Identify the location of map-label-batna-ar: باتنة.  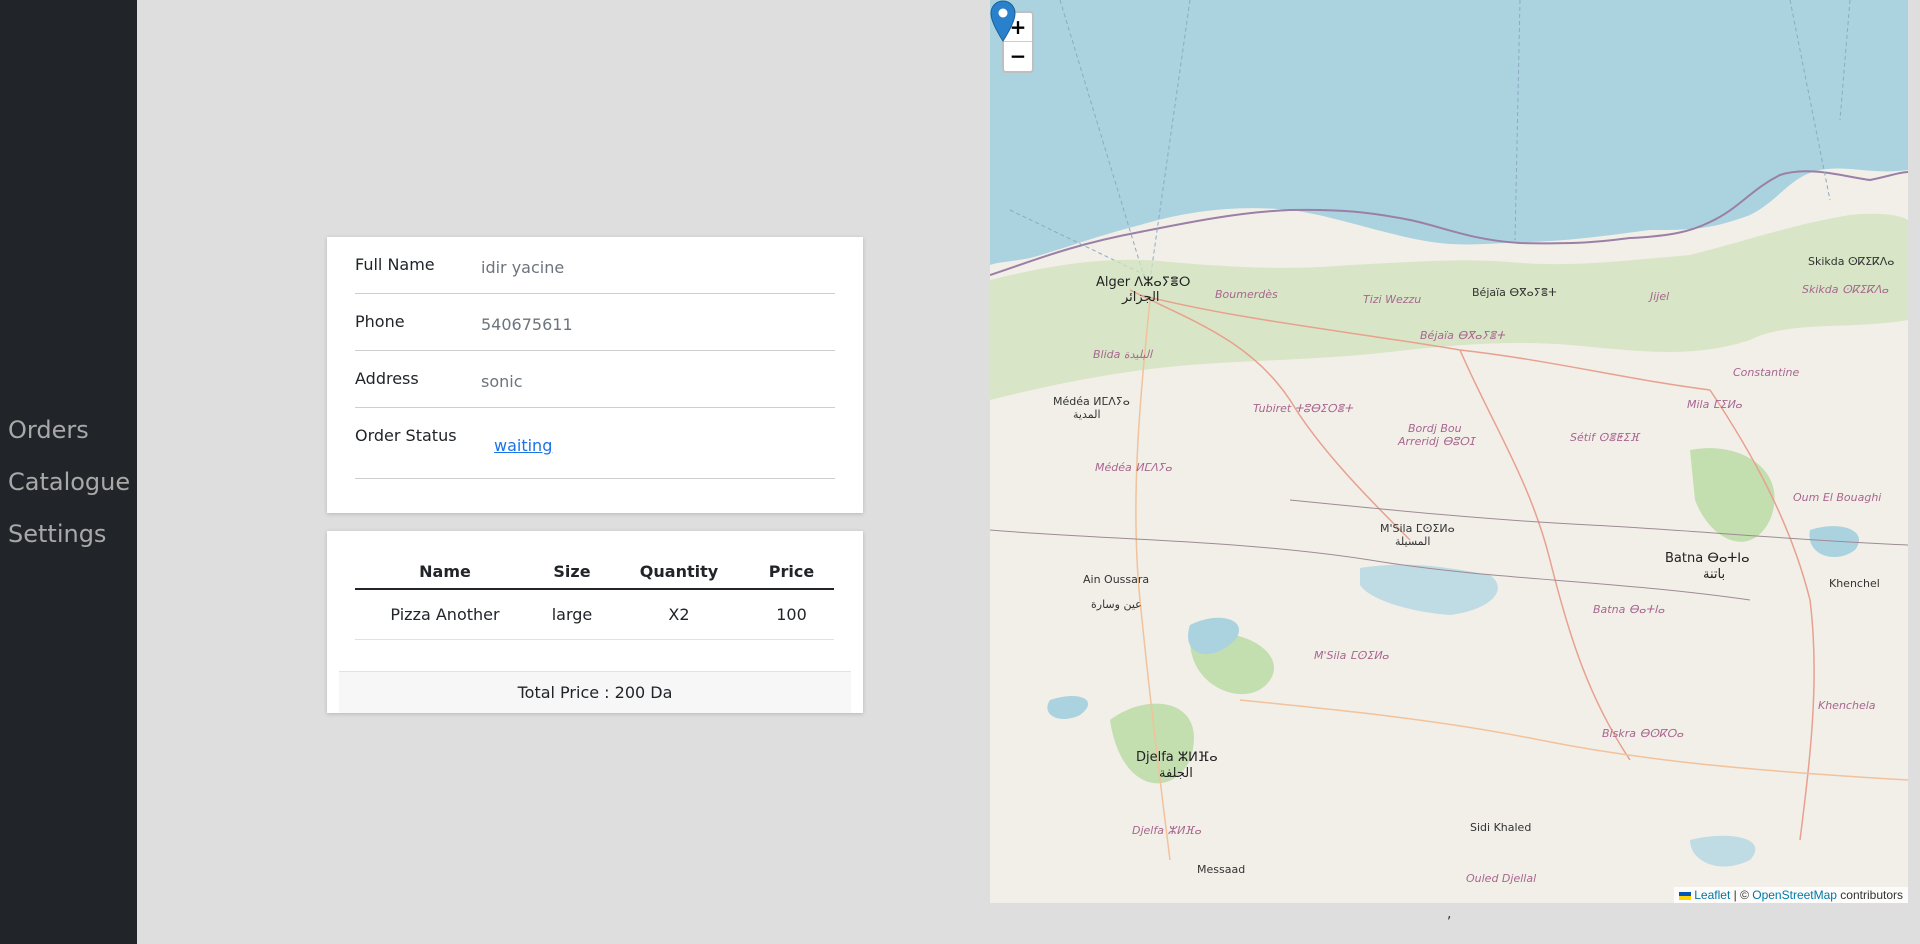
(1714, 574).